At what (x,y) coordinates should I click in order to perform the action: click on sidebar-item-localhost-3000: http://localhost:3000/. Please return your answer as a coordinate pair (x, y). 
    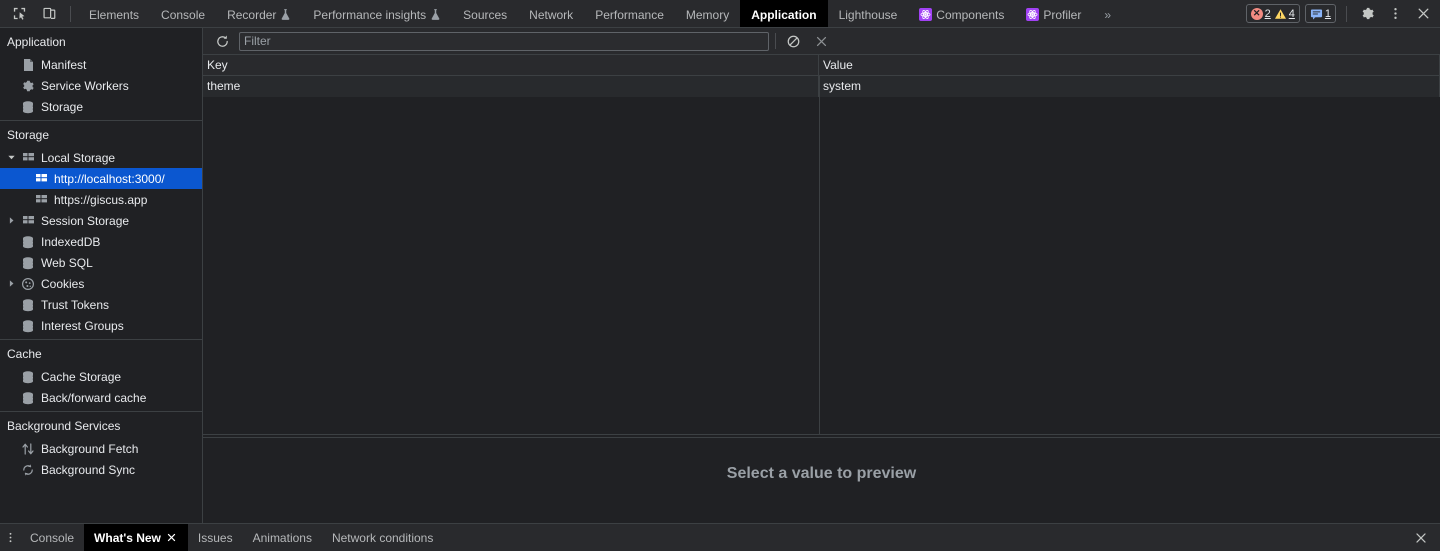
    Looking at the image, I should click on (101, 178).